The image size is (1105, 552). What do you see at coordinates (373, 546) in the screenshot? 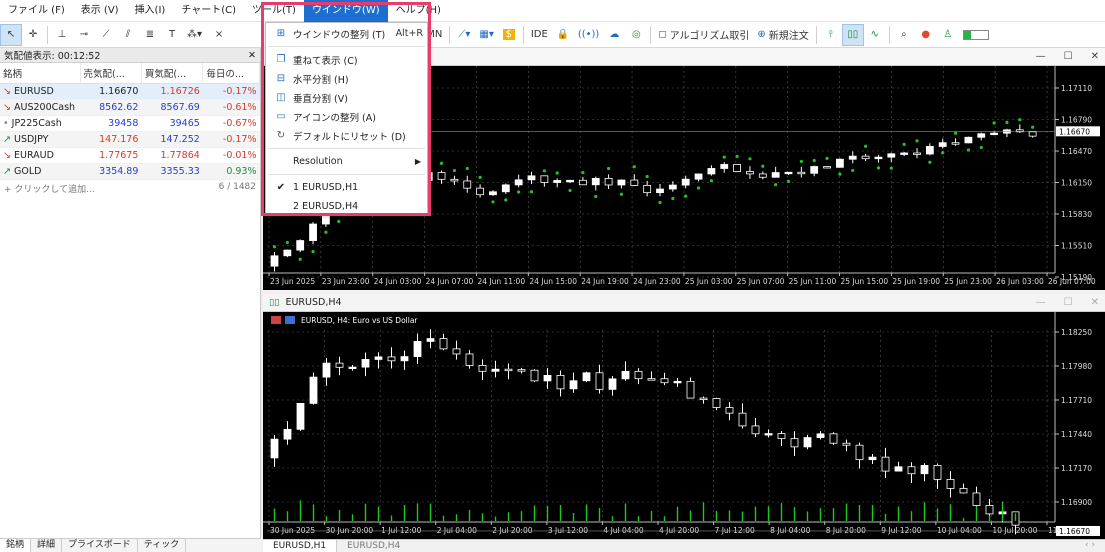
I see `chart-tab-h4: EURUSD,H4` at bounding box center [373, 546].